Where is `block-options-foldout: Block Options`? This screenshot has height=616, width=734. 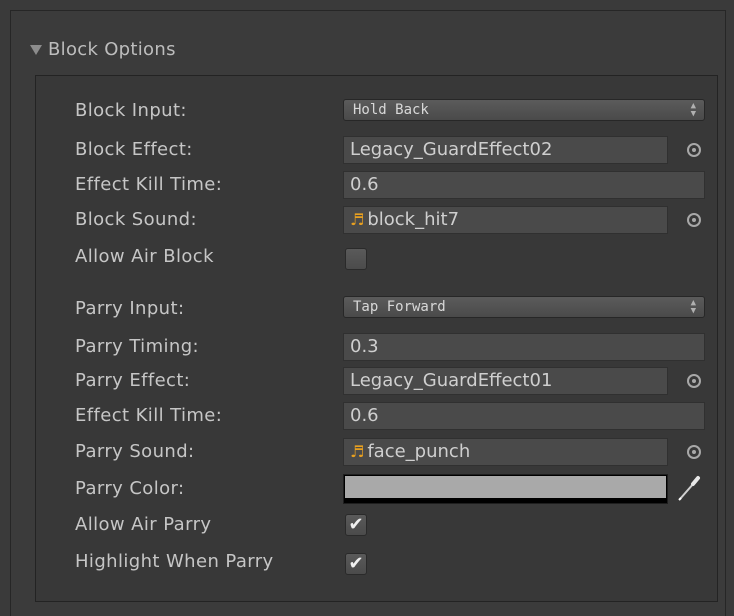
block-options-foldout: Block Options is located at coordinates (103, 49).